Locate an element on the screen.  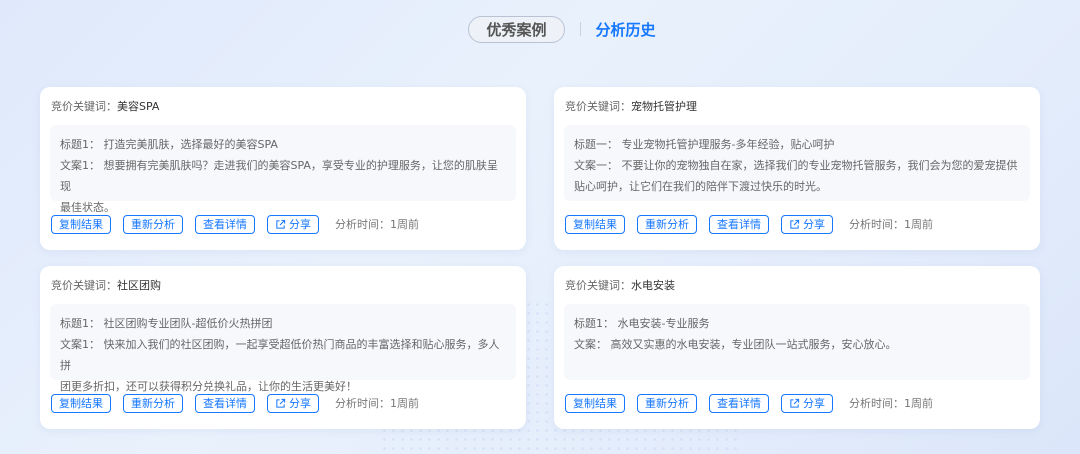
keyword-row: 竞价关键词：水电安装 is located at coordinates (620, 285).